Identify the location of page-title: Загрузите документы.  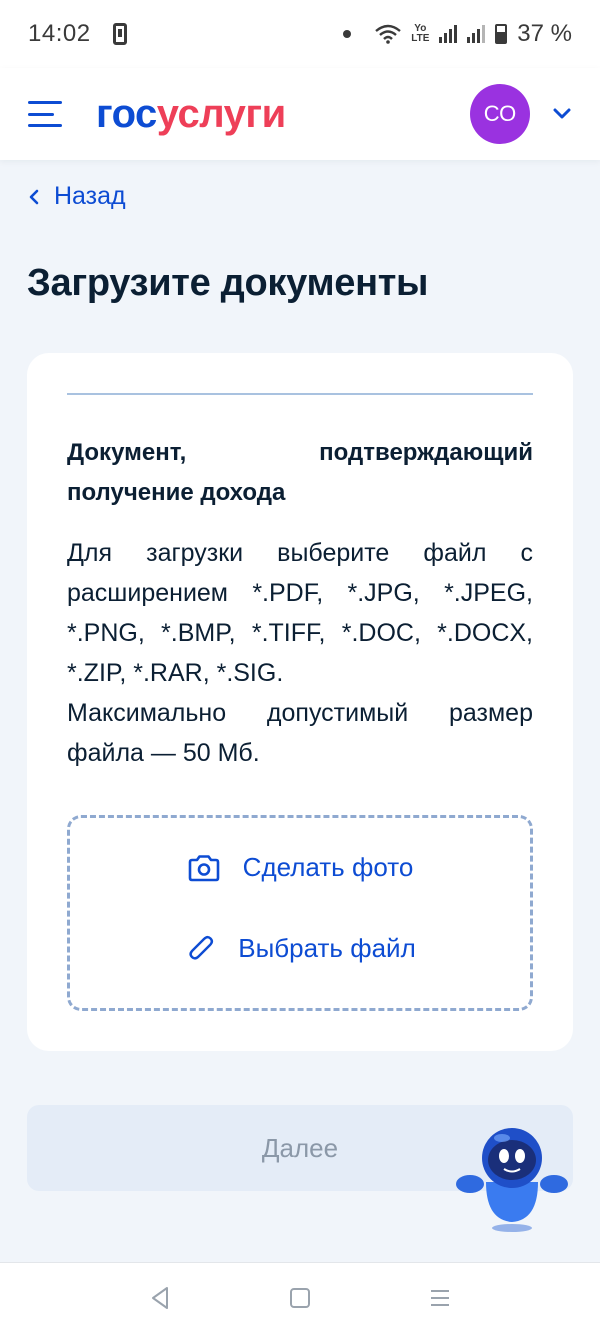
(228, 283).